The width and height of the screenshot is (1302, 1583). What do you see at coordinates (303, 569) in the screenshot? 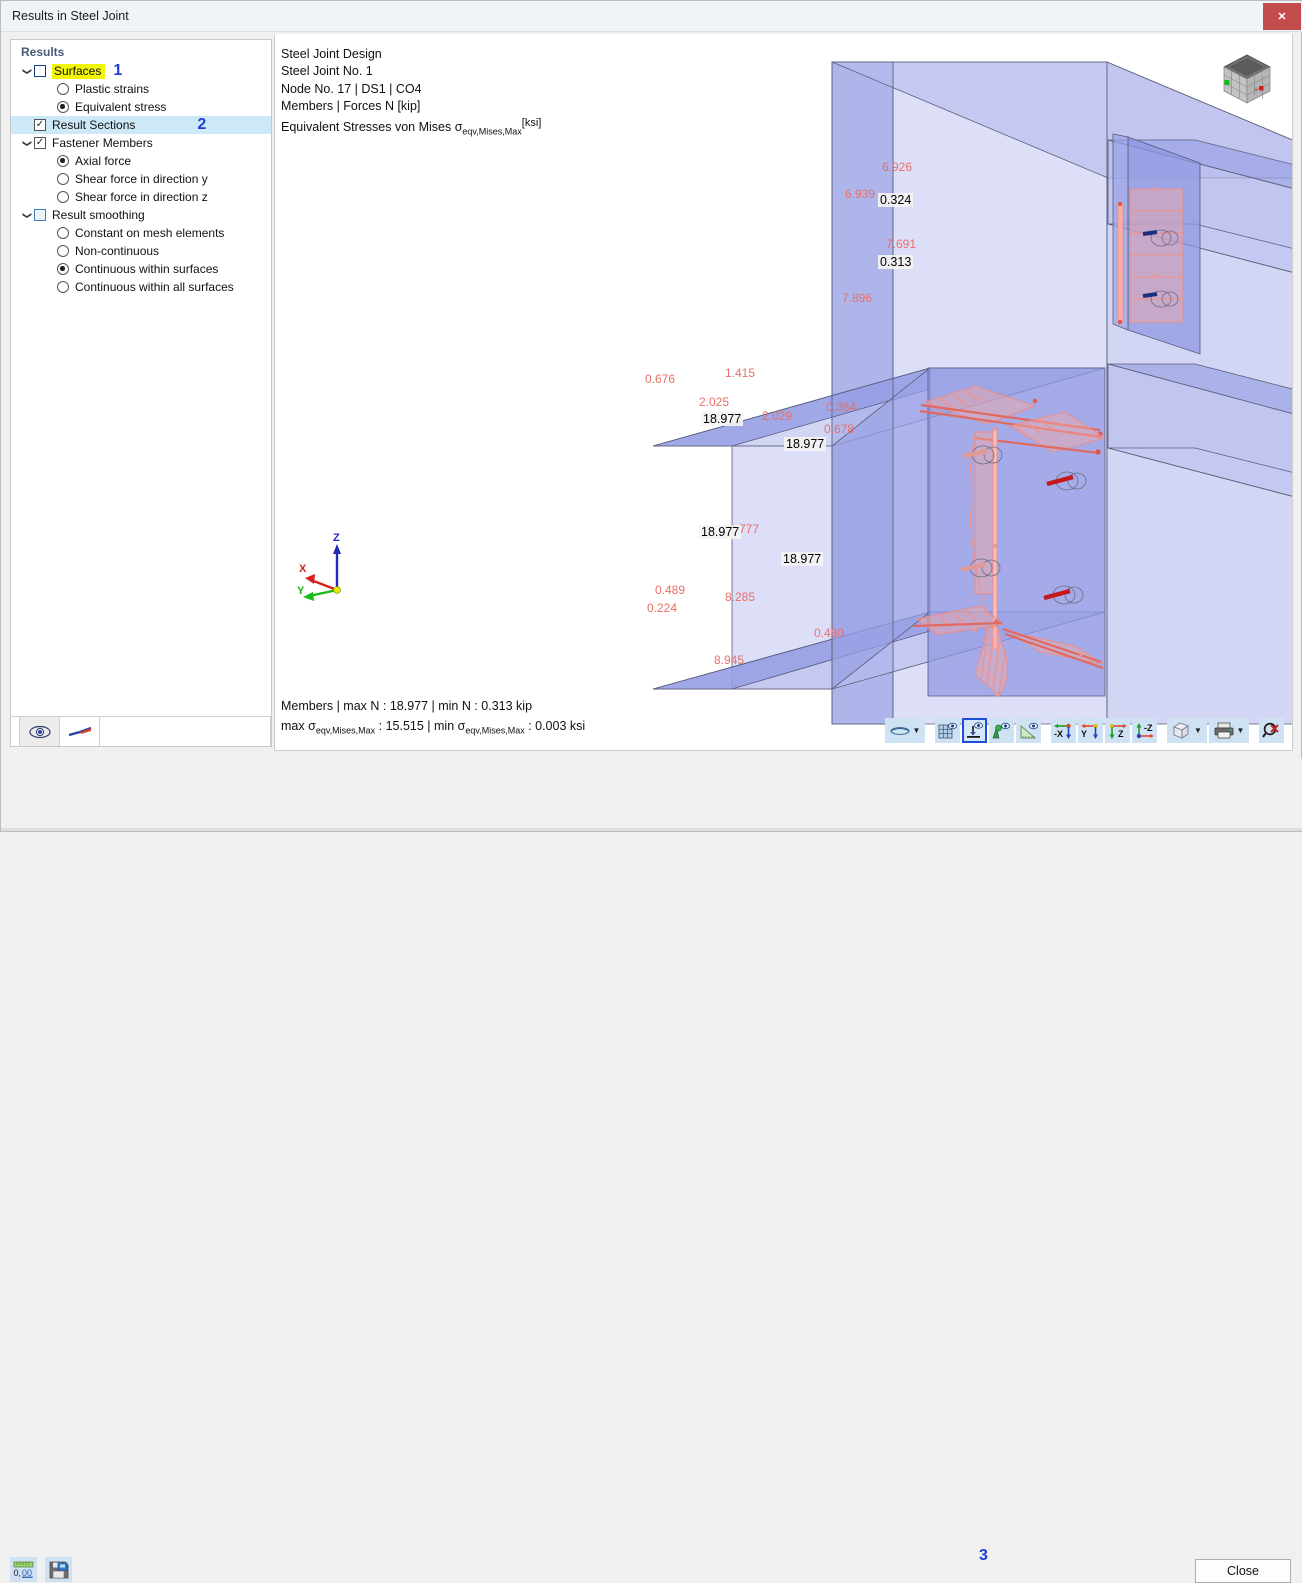
I see `axis-label-x: X` at bounding box center [303, 569].